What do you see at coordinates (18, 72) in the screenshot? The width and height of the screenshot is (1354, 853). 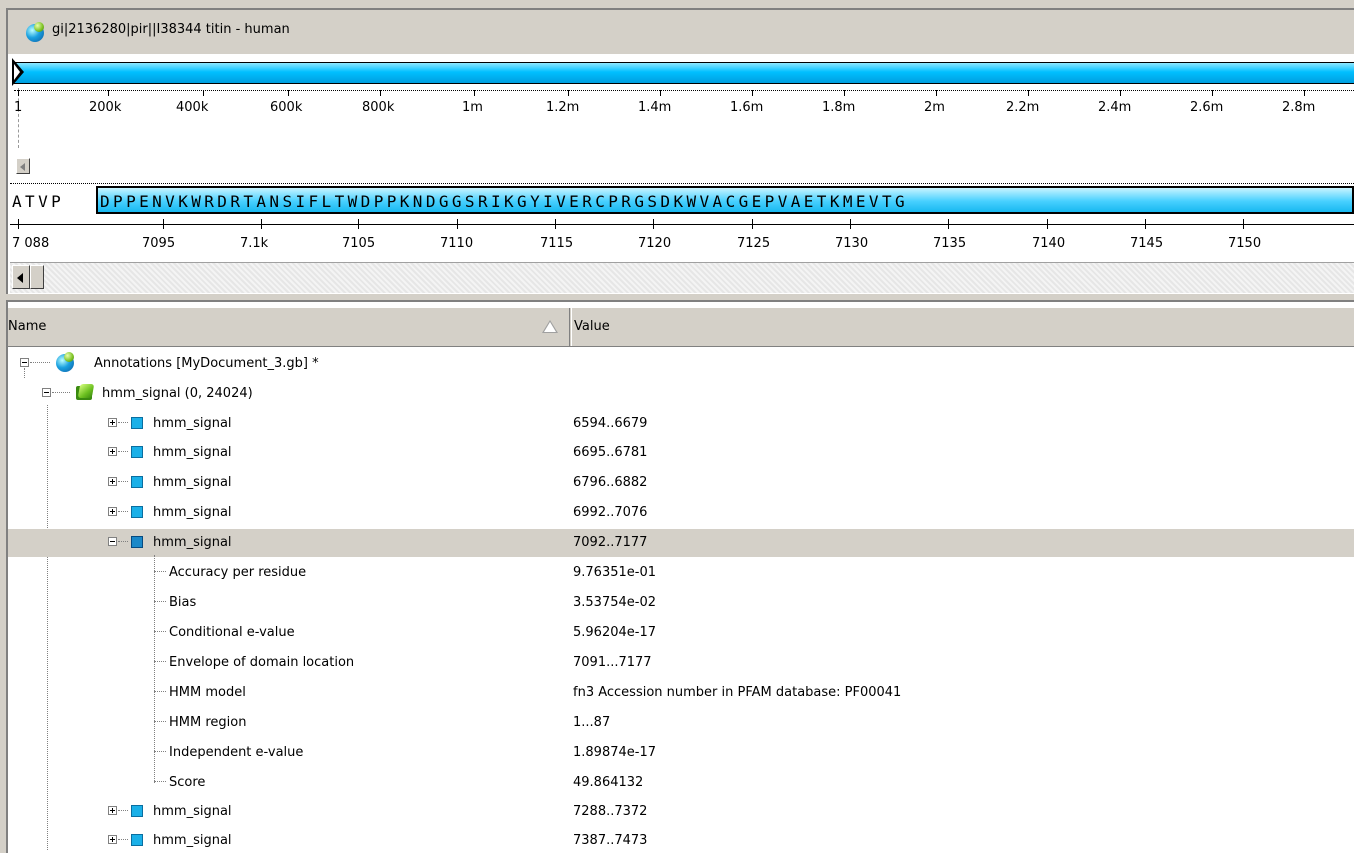 I see `position-marker-icon` at bounding box center [18, 72].